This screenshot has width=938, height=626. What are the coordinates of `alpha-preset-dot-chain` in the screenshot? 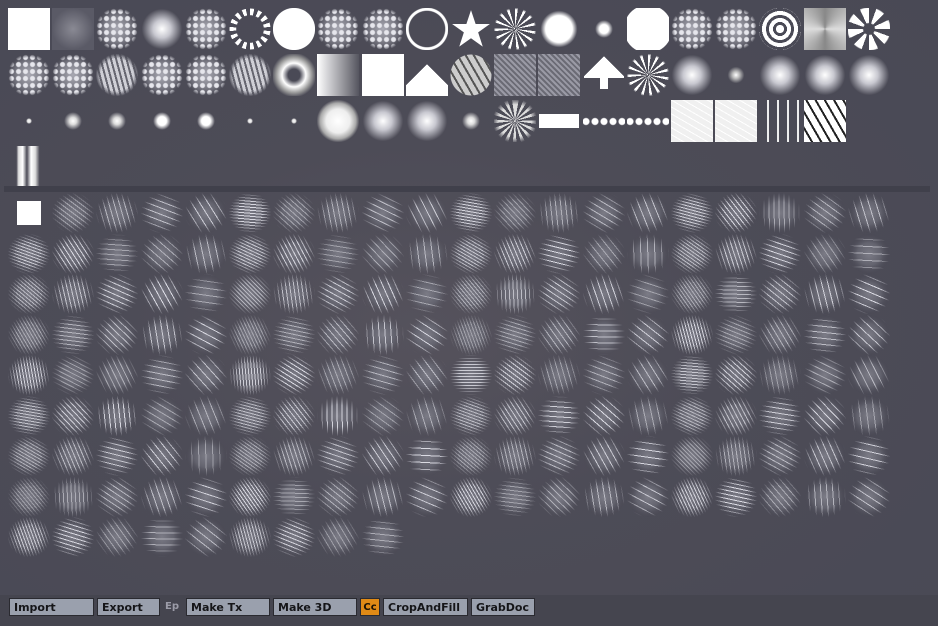 It's located at (603, 121).